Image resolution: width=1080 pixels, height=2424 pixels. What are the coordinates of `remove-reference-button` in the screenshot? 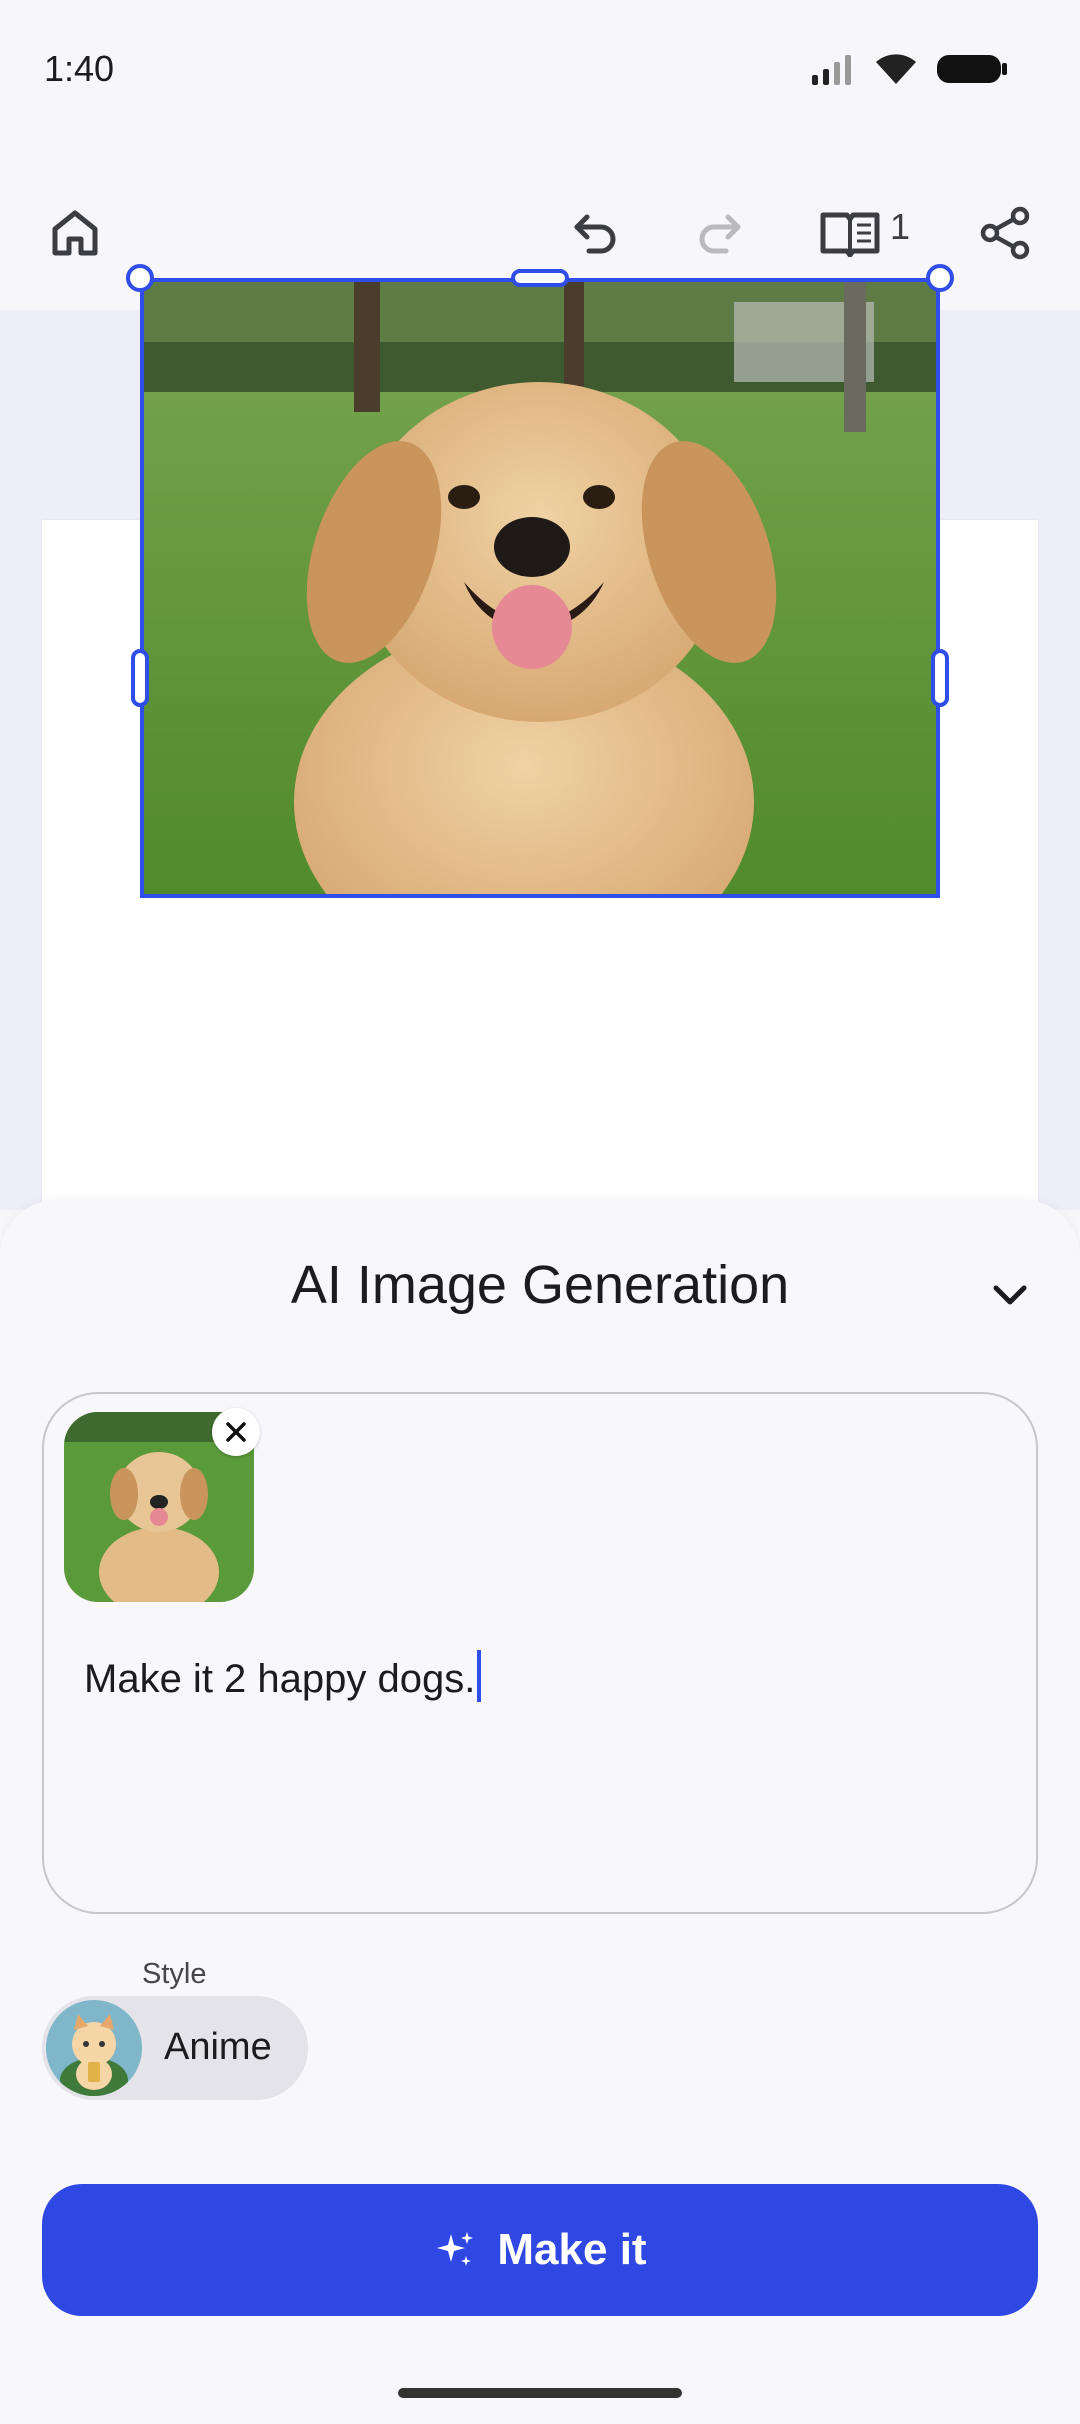 It's located at (236, 1432).